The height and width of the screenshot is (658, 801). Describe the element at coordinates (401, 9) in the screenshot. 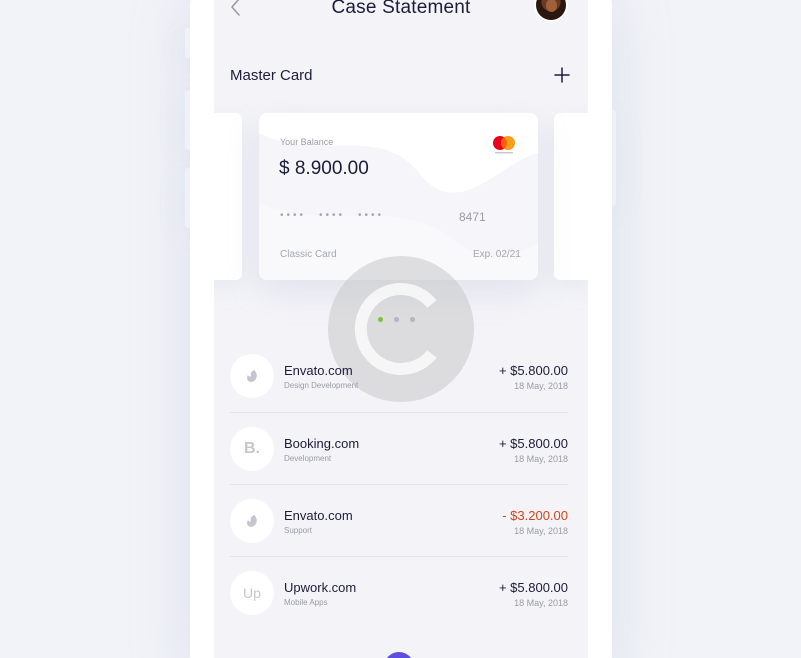

I see `page-title: Case Statement` at that location.